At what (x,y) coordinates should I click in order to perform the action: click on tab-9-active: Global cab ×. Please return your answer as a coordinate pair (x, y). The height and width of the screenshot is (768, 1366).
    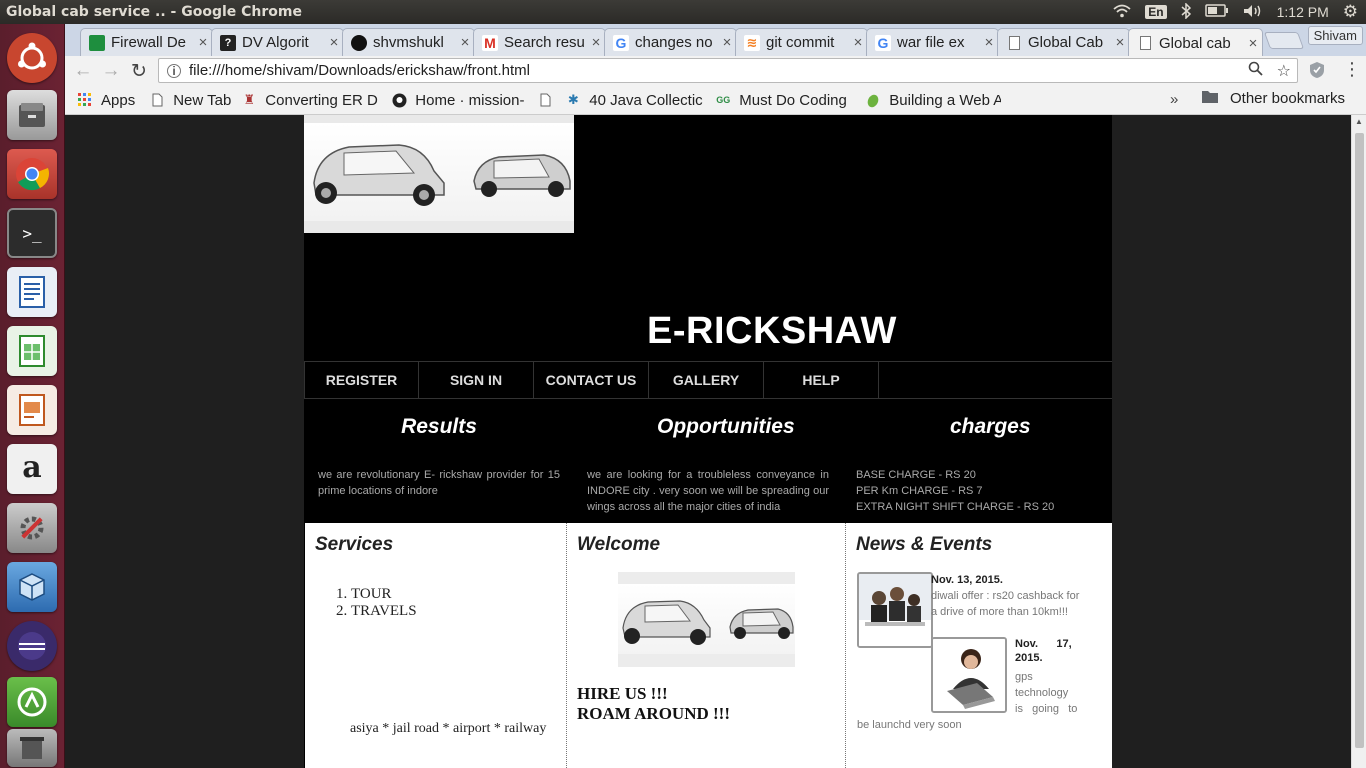
    Looking at the image, I should click on (1195, 42).